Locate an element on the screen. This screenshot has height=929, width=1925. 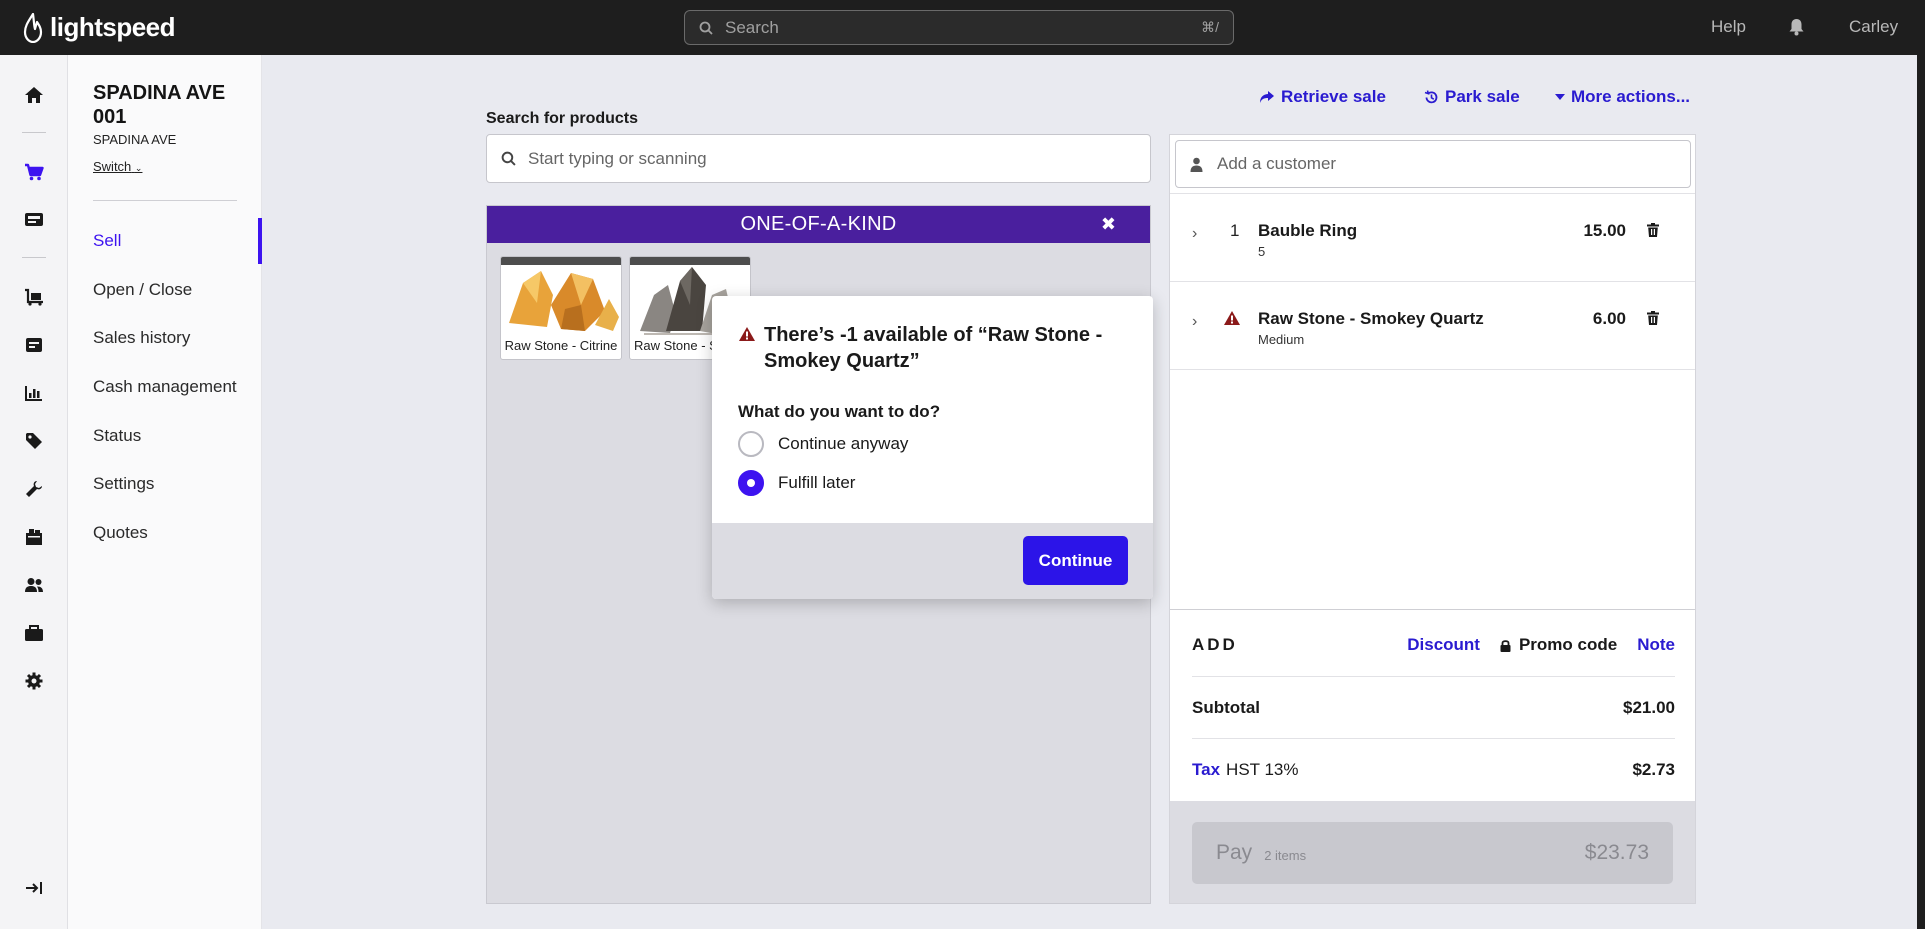
add-links: Discount Promo code Note is located at coordinates (1541, 645).